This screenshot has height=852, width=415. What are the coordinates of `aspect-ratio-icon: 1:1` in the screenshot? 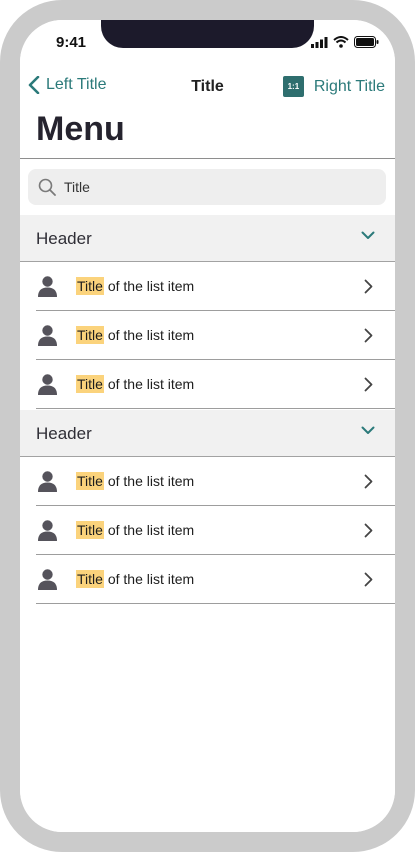 It's located at (293, 86).